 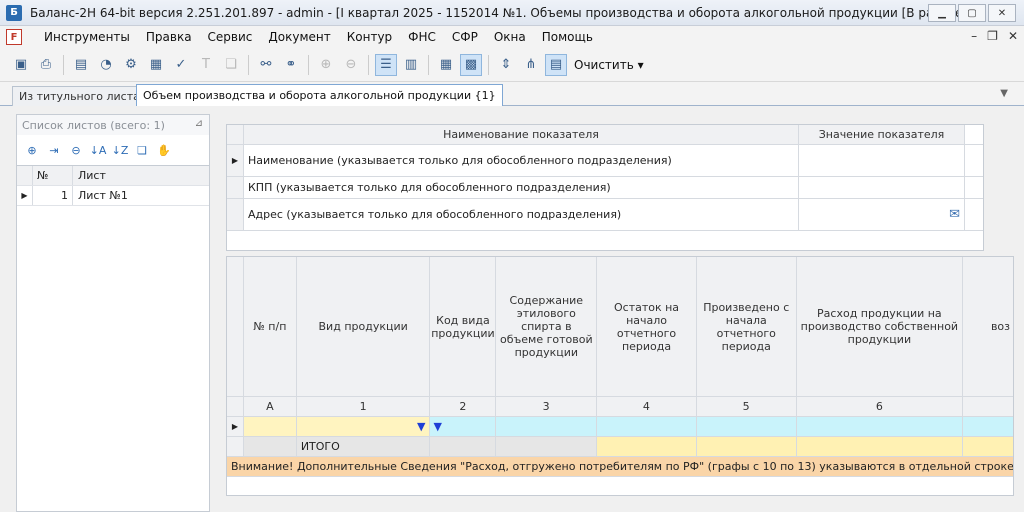 I want to click on save-icon: ▣, so click(x=21, y=65).